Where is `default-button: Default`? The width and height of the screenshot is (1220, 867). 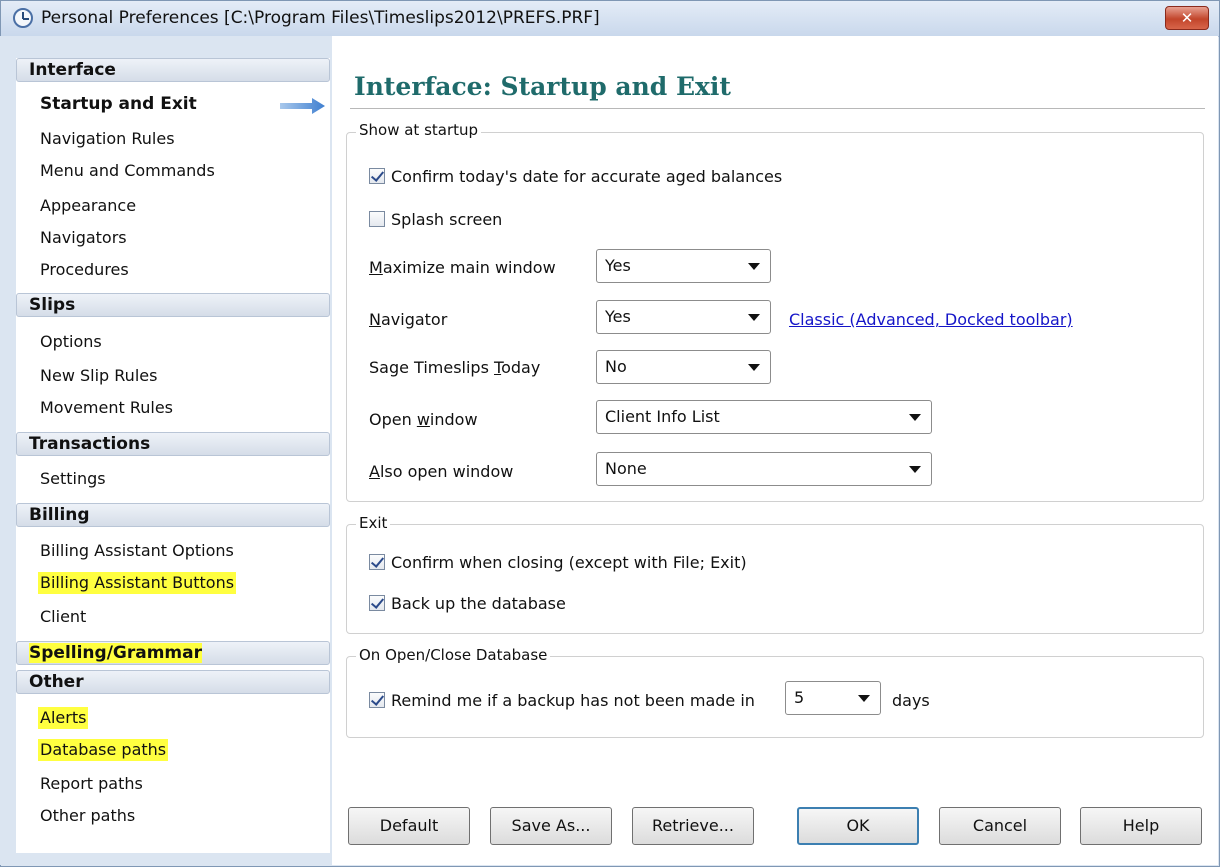
default-button: Default is located at coordinates (409, 826).